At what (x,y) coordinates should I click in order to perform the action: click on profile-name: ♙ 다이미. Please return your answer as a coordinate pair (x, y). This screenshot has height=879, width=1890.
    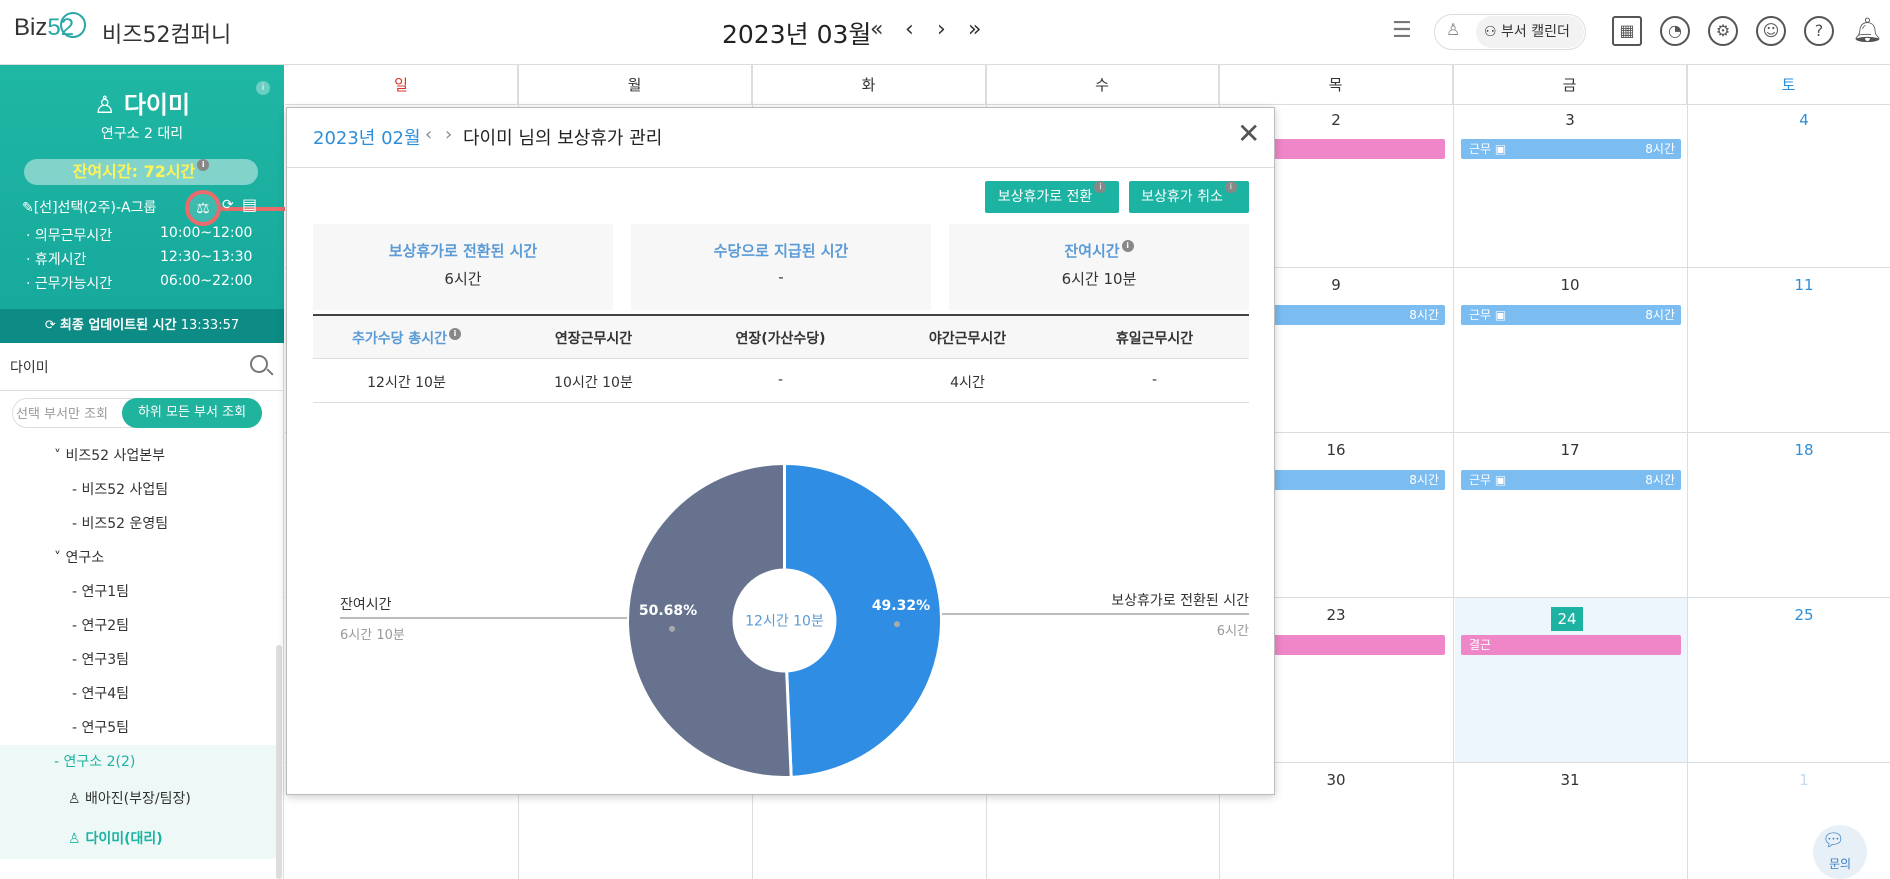
    Looking at the image, I should click on (142, 105).